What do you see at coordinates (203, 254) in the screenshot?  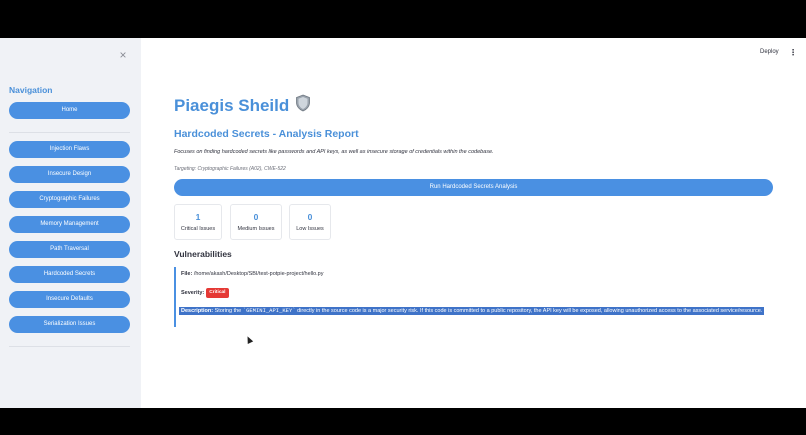 I see `vulnerabilities-heading: Vulnerabilities` at bounding box center [203, 254].